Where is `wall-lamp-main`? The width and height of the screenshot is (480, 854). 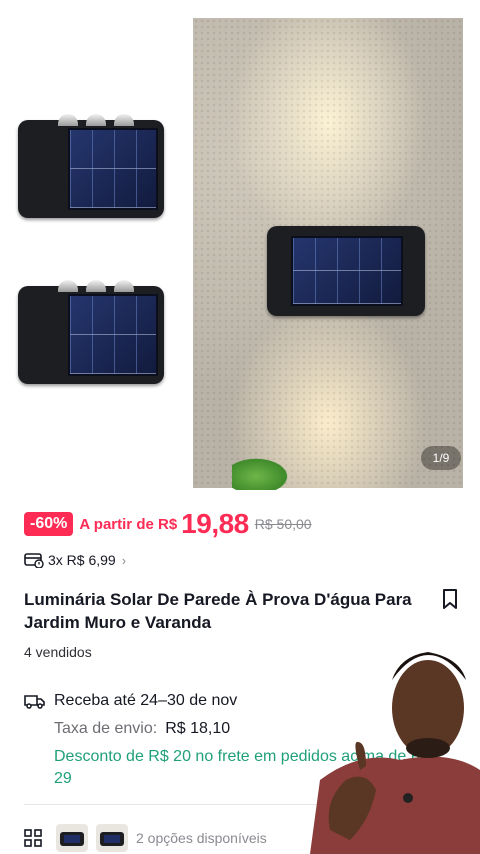 wall-lamp-main is located at coordinates (346, 271).